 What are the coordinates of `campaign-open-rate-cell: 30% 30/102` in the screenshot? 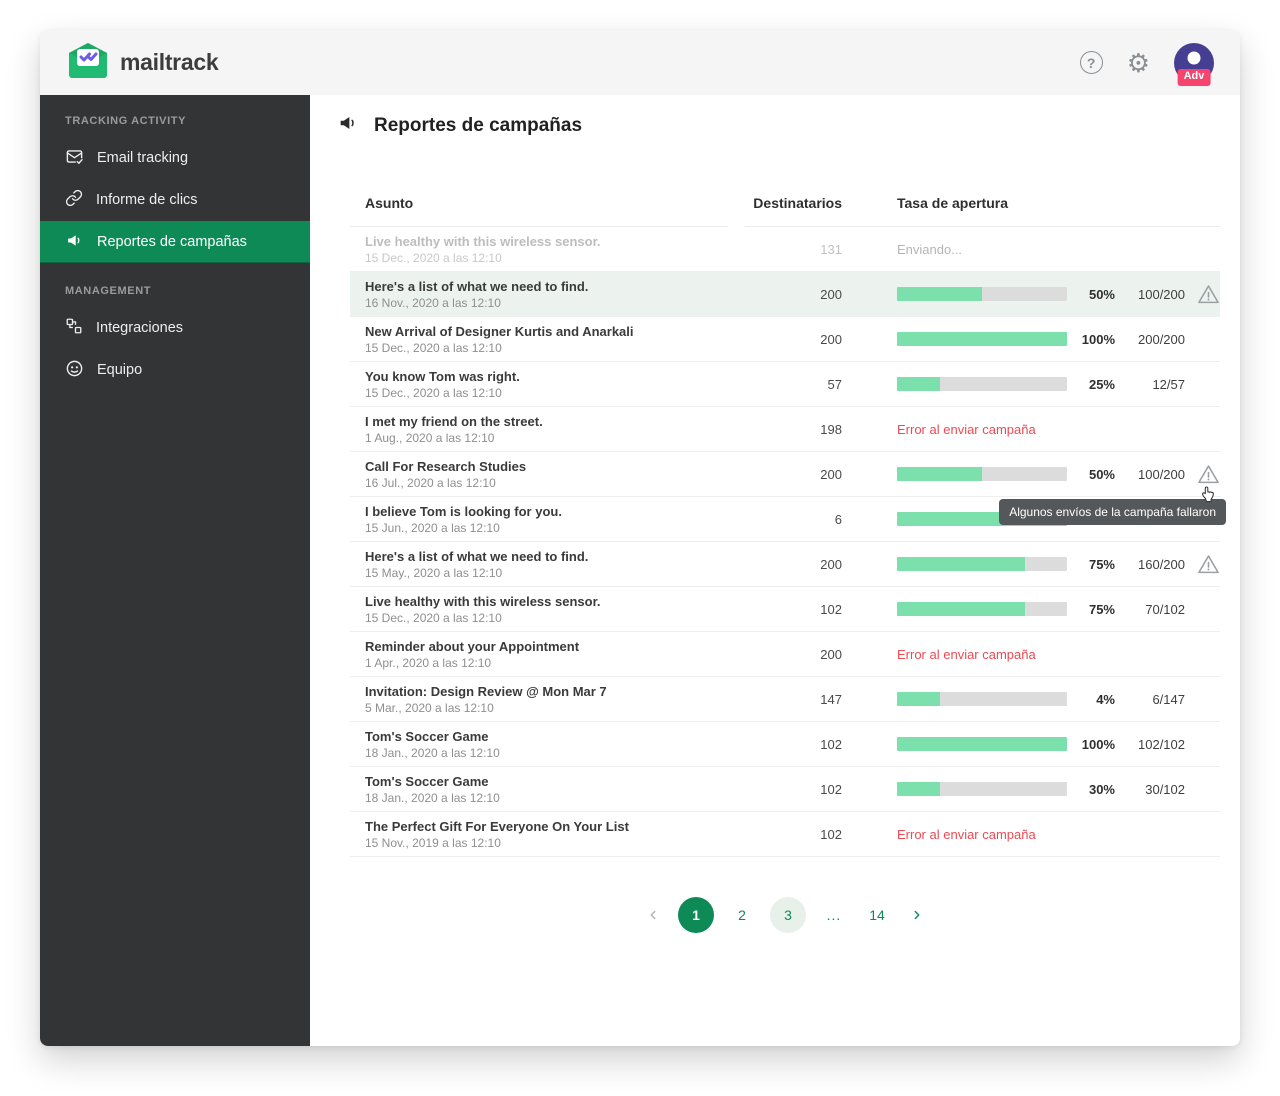 It's located at (1058, 789).